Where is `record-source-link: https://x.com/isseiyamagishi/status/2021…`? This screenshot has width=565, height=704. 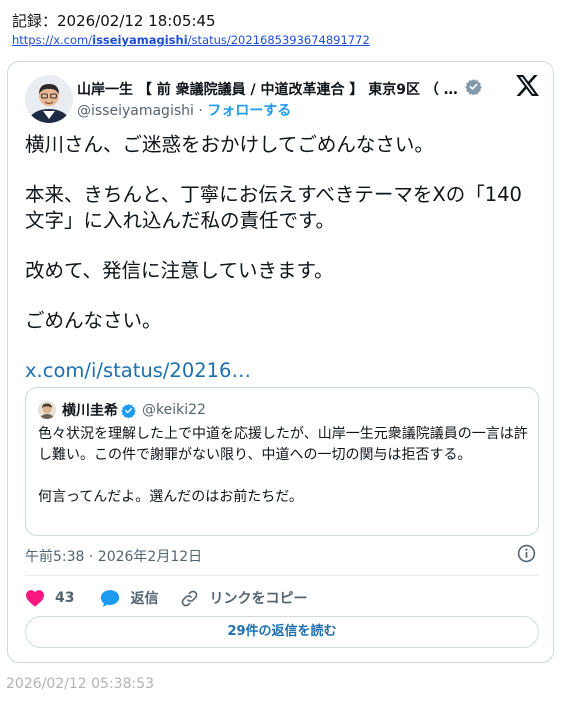 record-source-link: https://x.com/isseiyamagishi/status/2021… is located at coordinates (191, 40).